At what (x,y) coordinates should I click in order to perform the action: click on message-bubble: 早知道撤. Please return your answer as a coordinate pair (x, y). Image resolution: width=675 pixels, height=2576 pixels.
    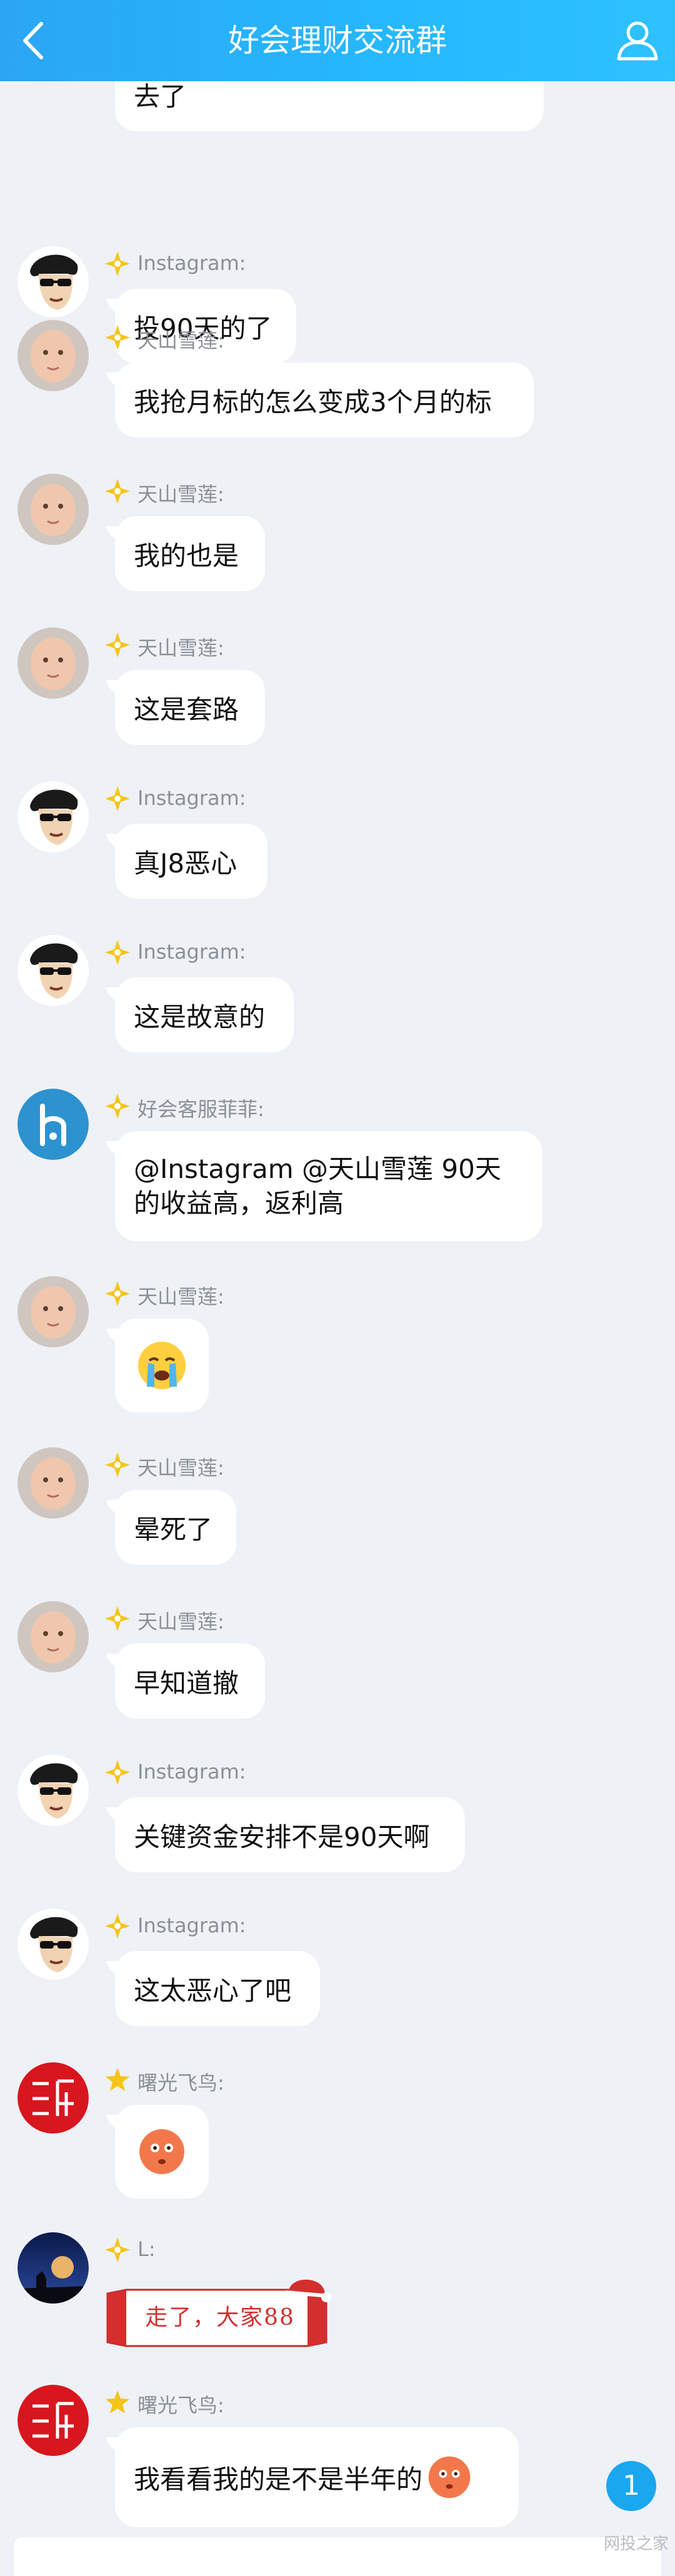
    Looking at the image, I should click on (190, 1681).